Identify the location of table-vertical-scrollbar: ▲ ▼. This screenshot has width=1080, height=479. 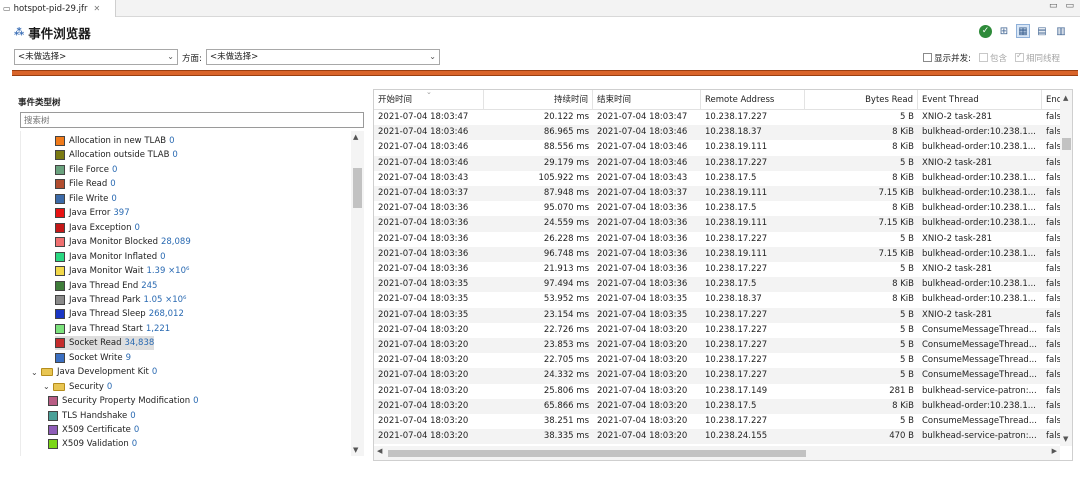
(1066, 268).